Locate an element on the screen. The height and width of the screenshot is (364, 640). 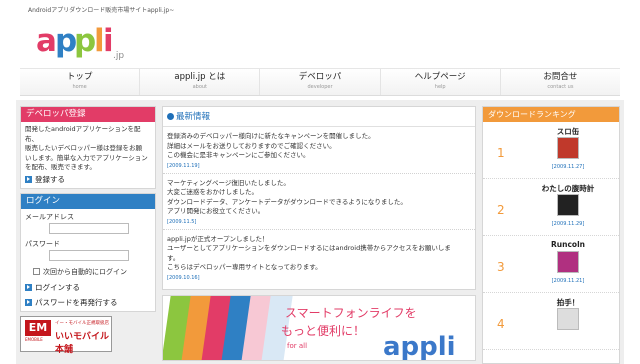
news-line: マーケティングページ復旧いたしました。 is located at coordinates (228, 182).